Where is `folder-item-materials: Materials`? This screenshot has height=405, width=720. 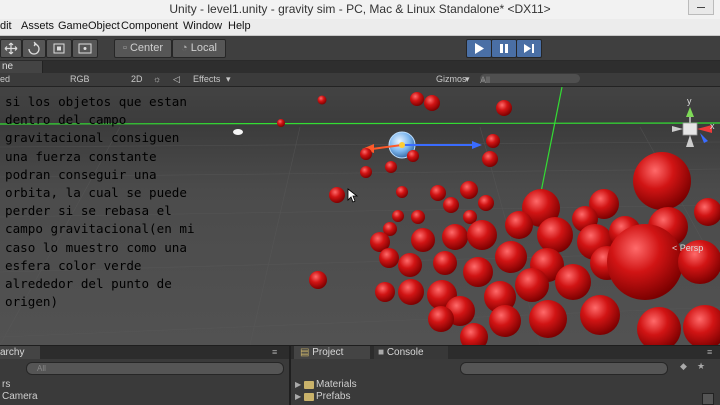 folder-item-materials: Materials is located at coordinates (336, 384).